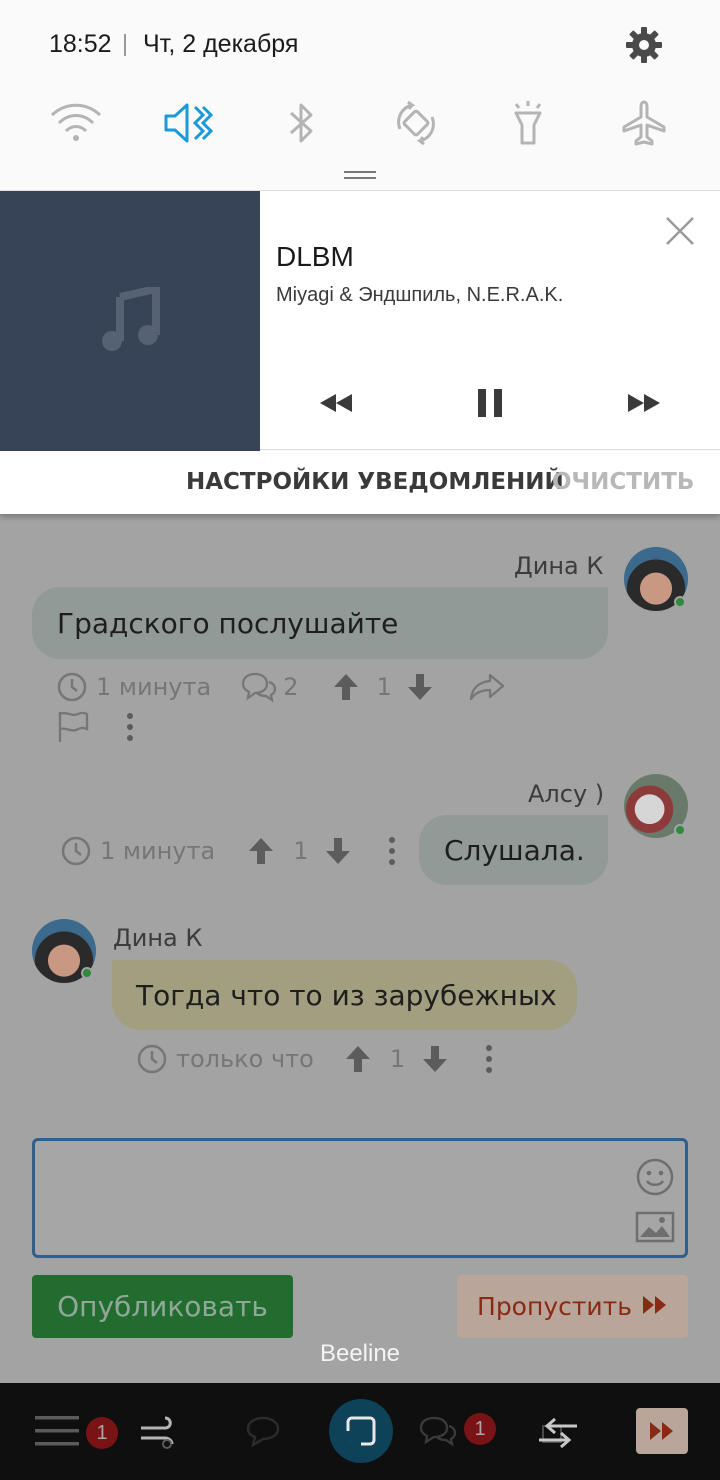 Image resolution: width=720 pixels, height=1480 pixels. I want to click on menu-button, so click(57, 1431).